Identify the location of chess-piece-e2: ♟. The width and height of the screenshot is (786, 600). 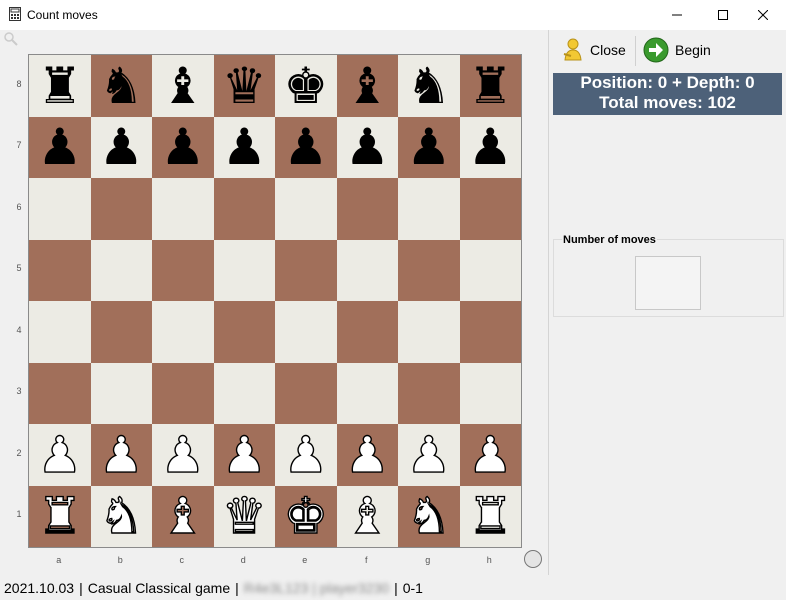
(306, 454).